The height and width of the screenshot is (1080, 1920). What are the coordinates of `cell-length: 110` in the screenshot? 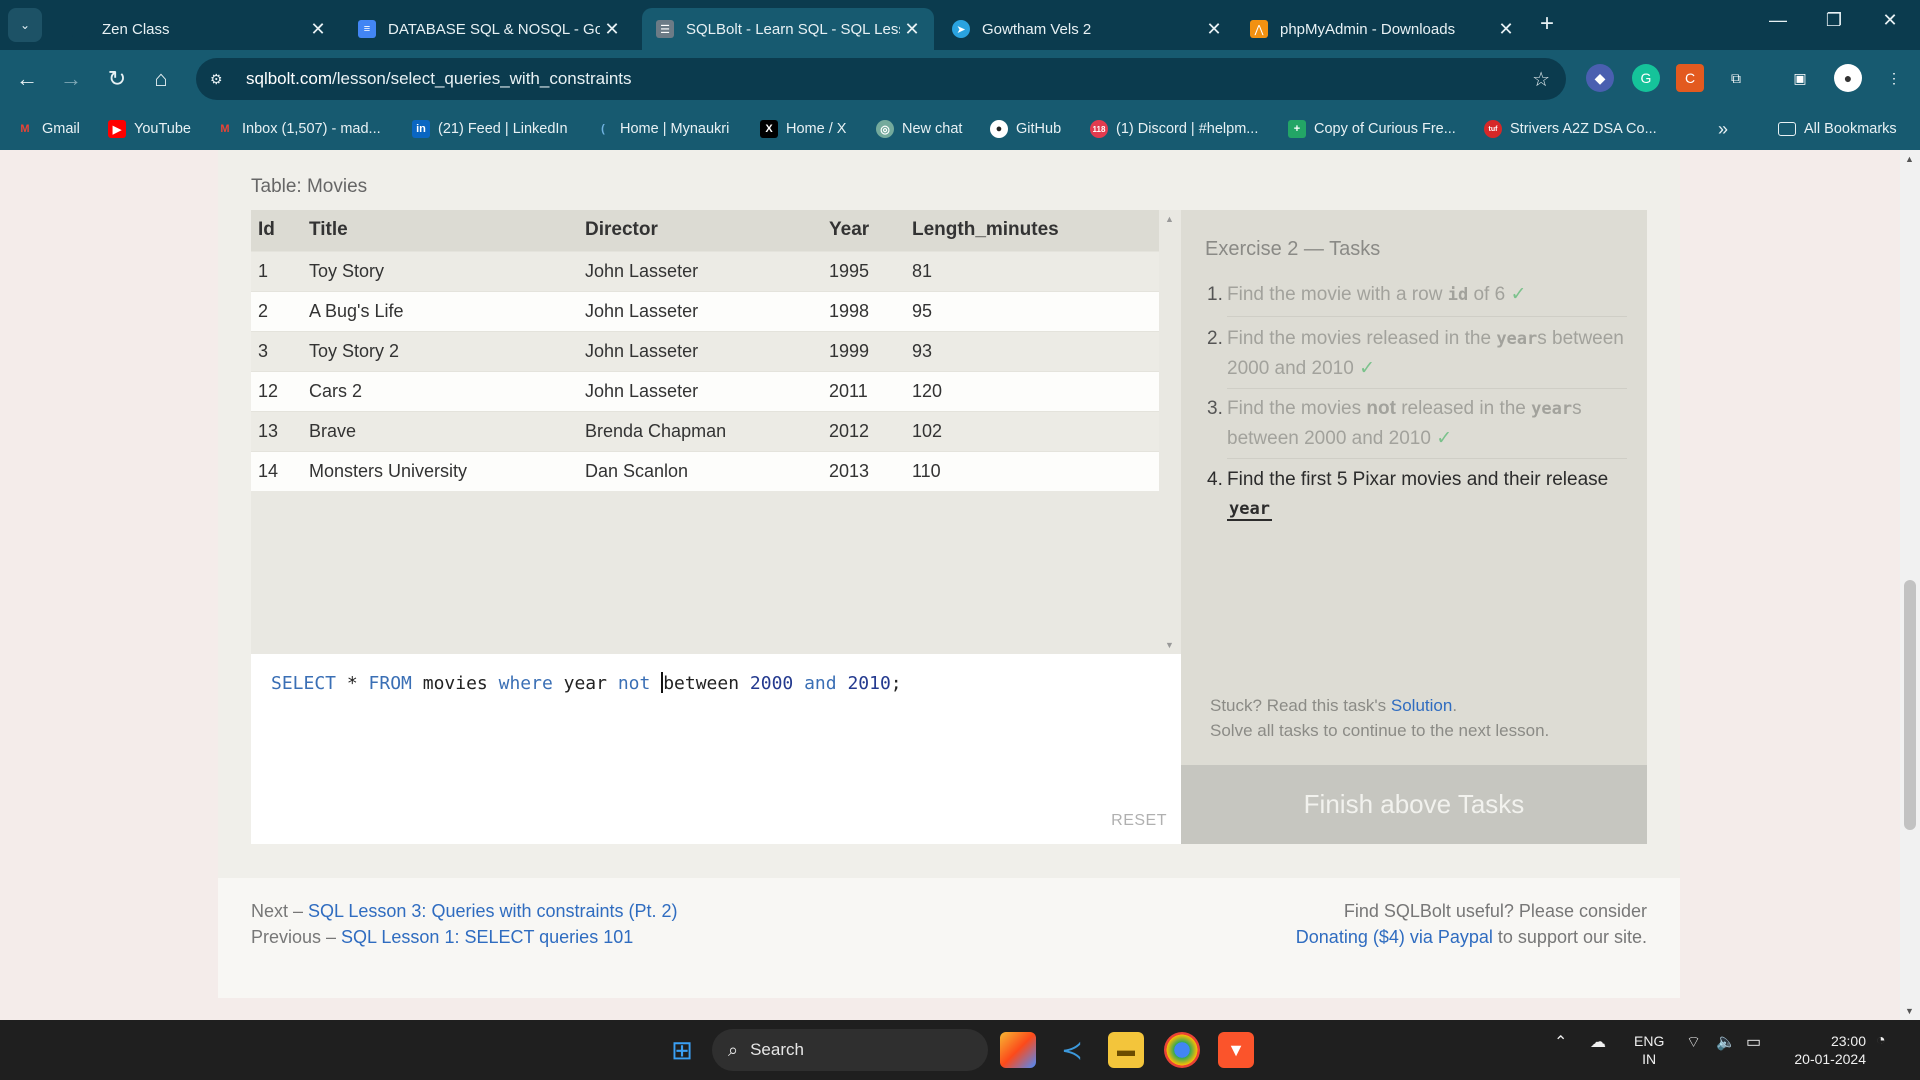 It's located at (1035, 470).